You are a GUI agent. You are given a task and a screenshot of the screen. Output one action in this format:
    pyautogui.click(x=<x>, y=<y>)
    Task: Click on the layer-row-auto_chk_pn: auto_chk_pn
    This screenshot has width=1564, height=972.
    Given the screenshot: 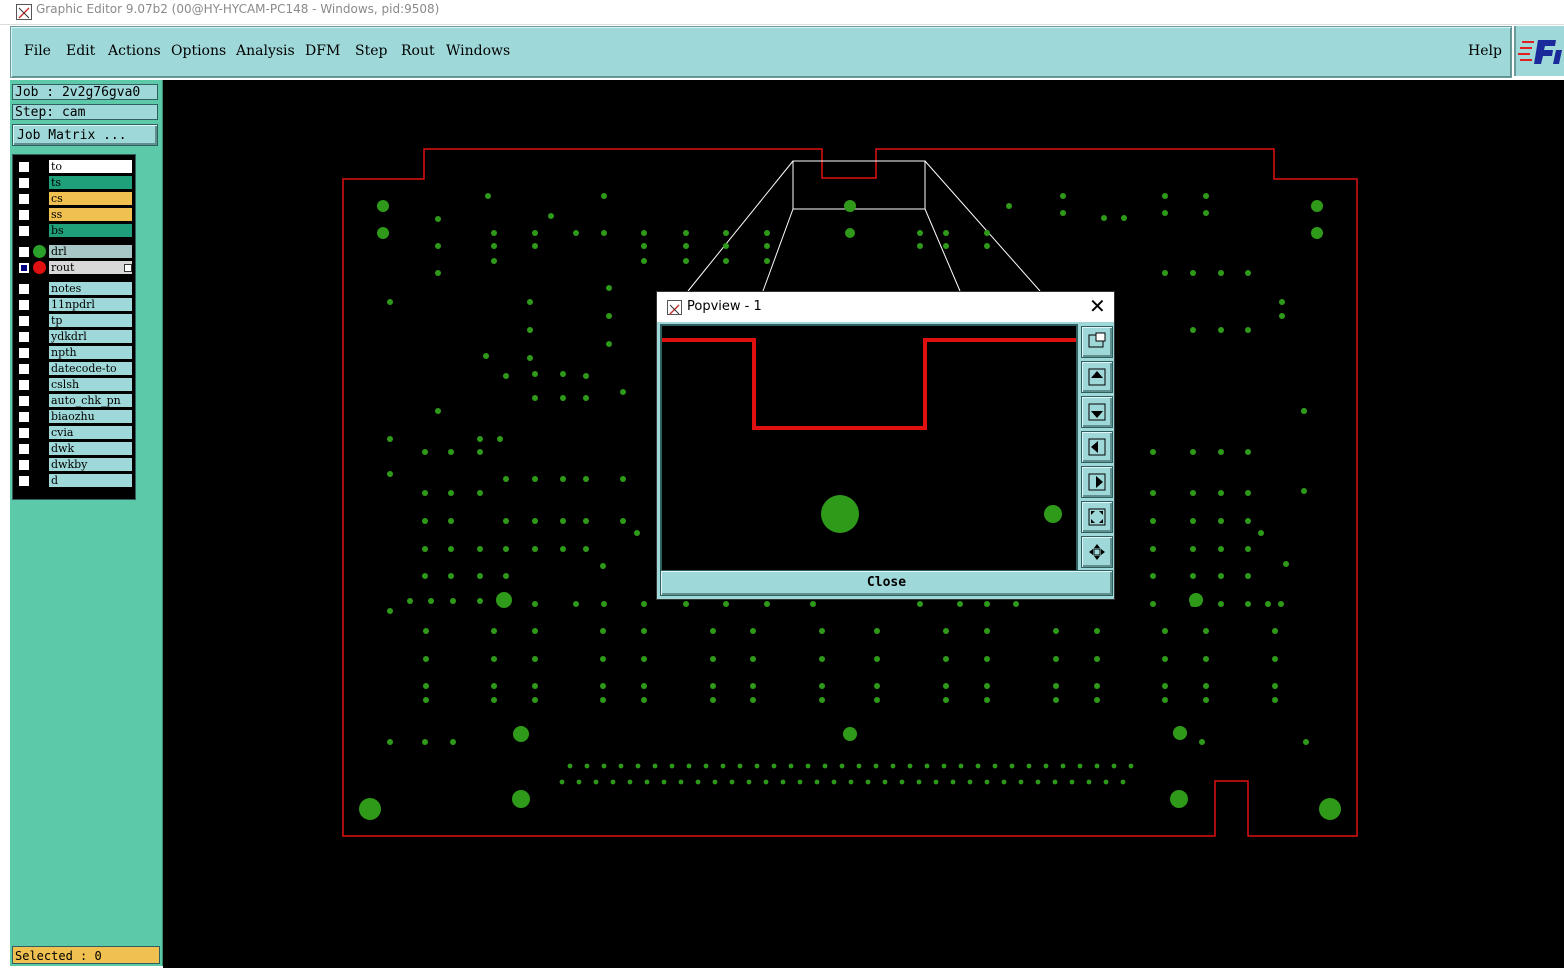 What is the action you would take?
    pyautogui.click(x=74, y=401)
    